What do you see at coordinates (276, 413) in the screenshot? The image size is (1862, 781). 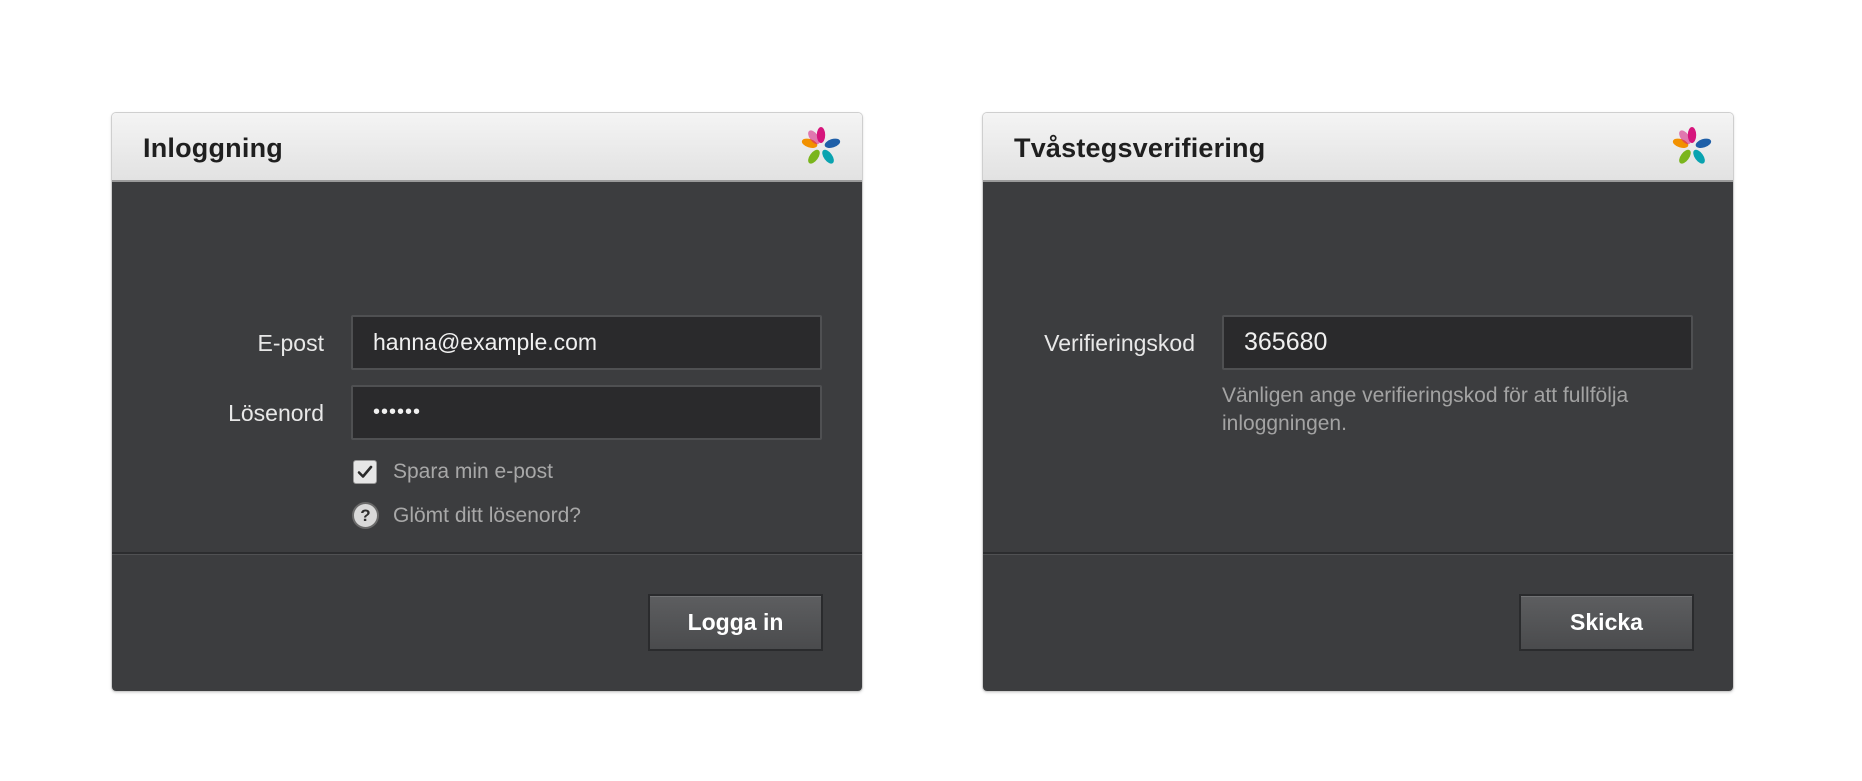 I see `password-label: Lösenord` at bounding box center [276, 413].